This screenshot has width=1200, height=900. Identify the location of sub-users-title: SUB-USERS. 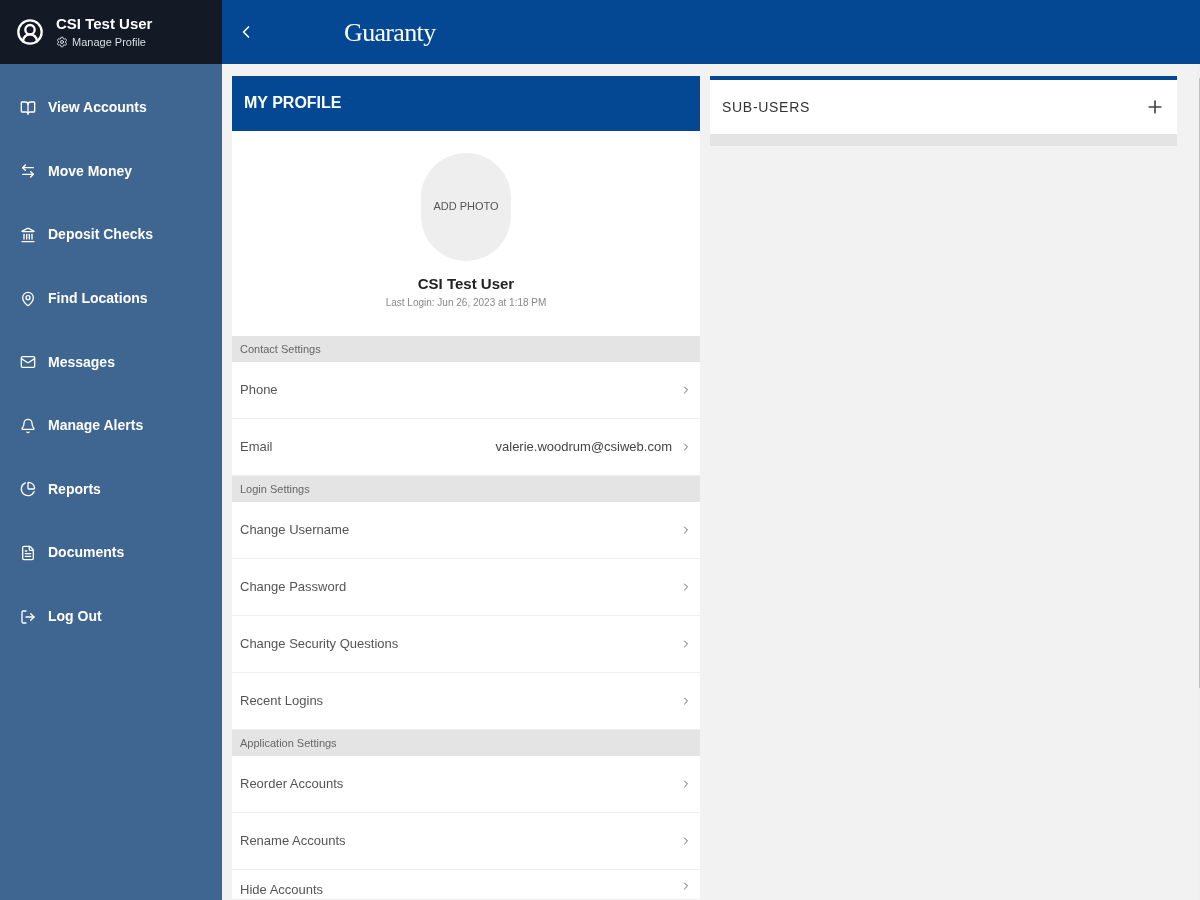
(766, 107).